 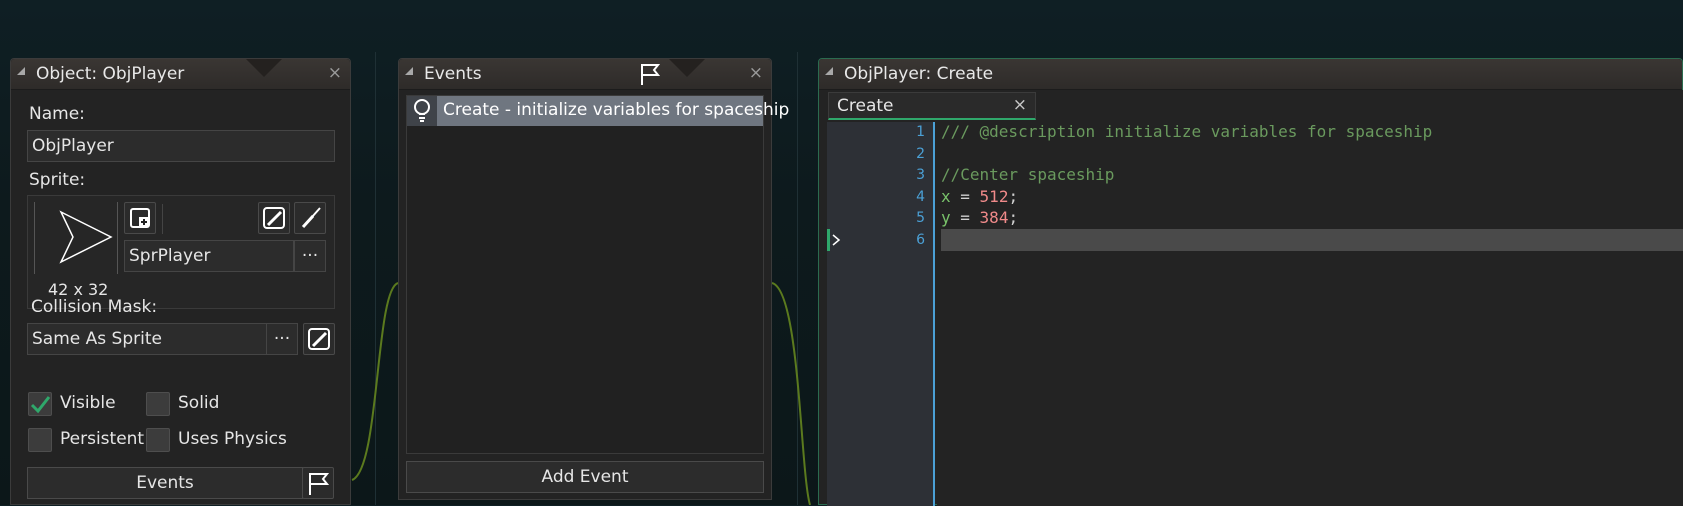 What do you see at coordinates (453, 74) in the screenshot?
I see `events-panel-title: Events` at bounding box center [453, 74].